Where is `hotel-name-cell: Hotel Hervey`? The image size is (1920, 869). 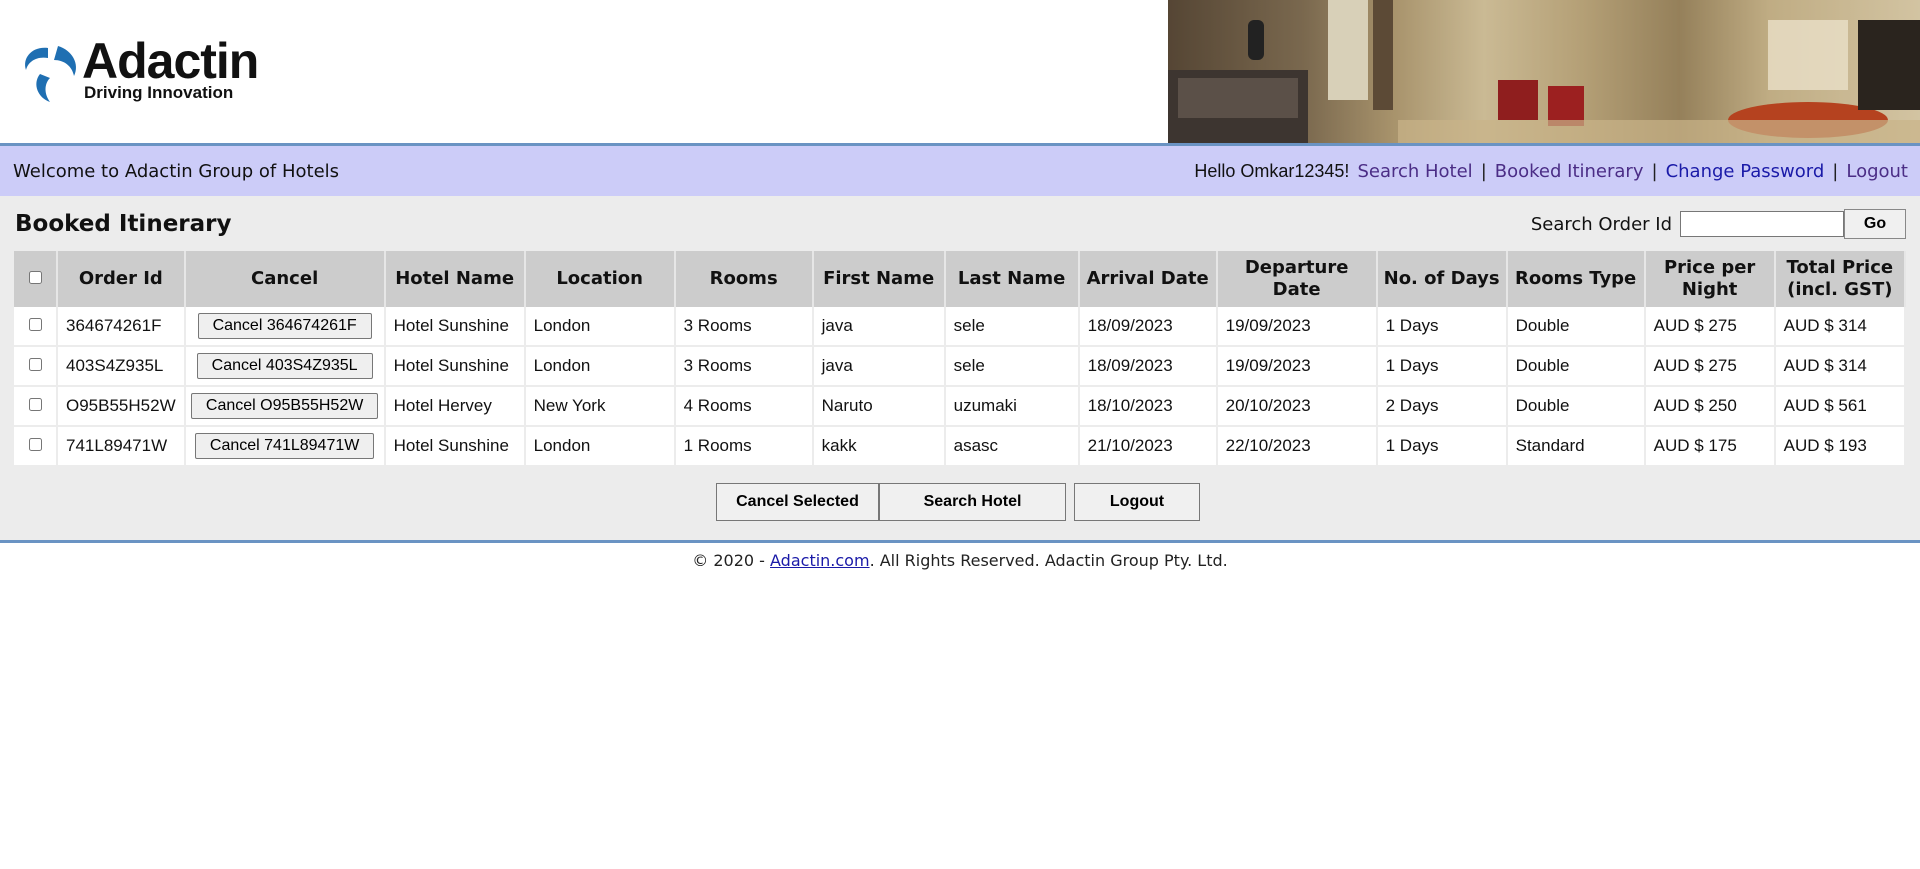
hotel-name-cell: Hotel Hervey is located at coordinates (455, 406).